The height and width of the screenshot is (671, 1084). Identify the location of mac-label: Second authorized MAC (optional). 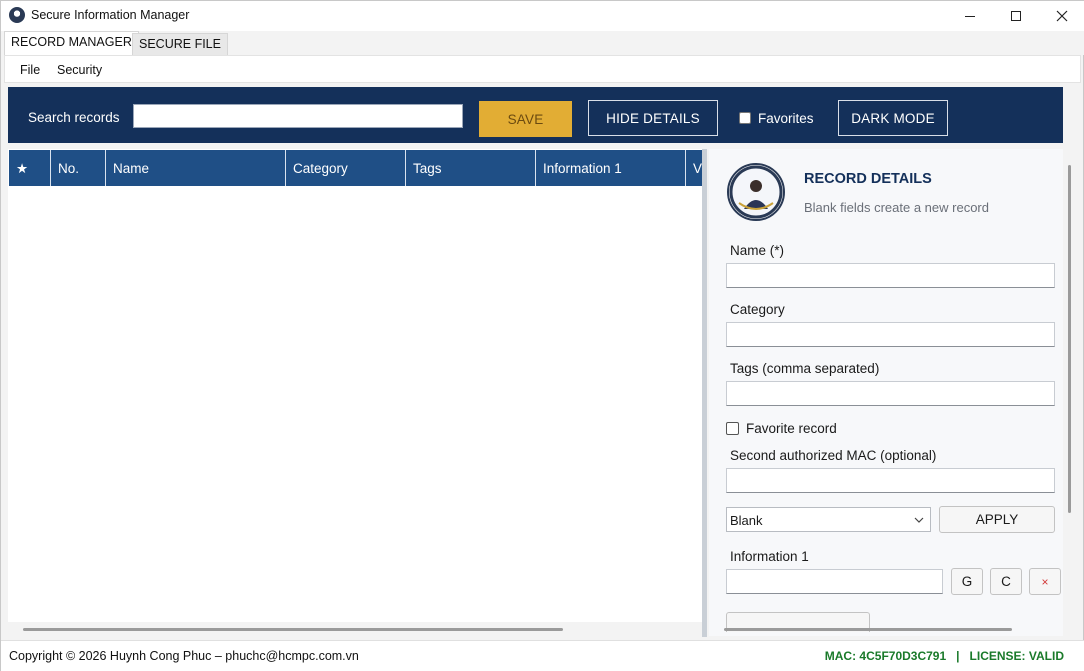
(833, 455).